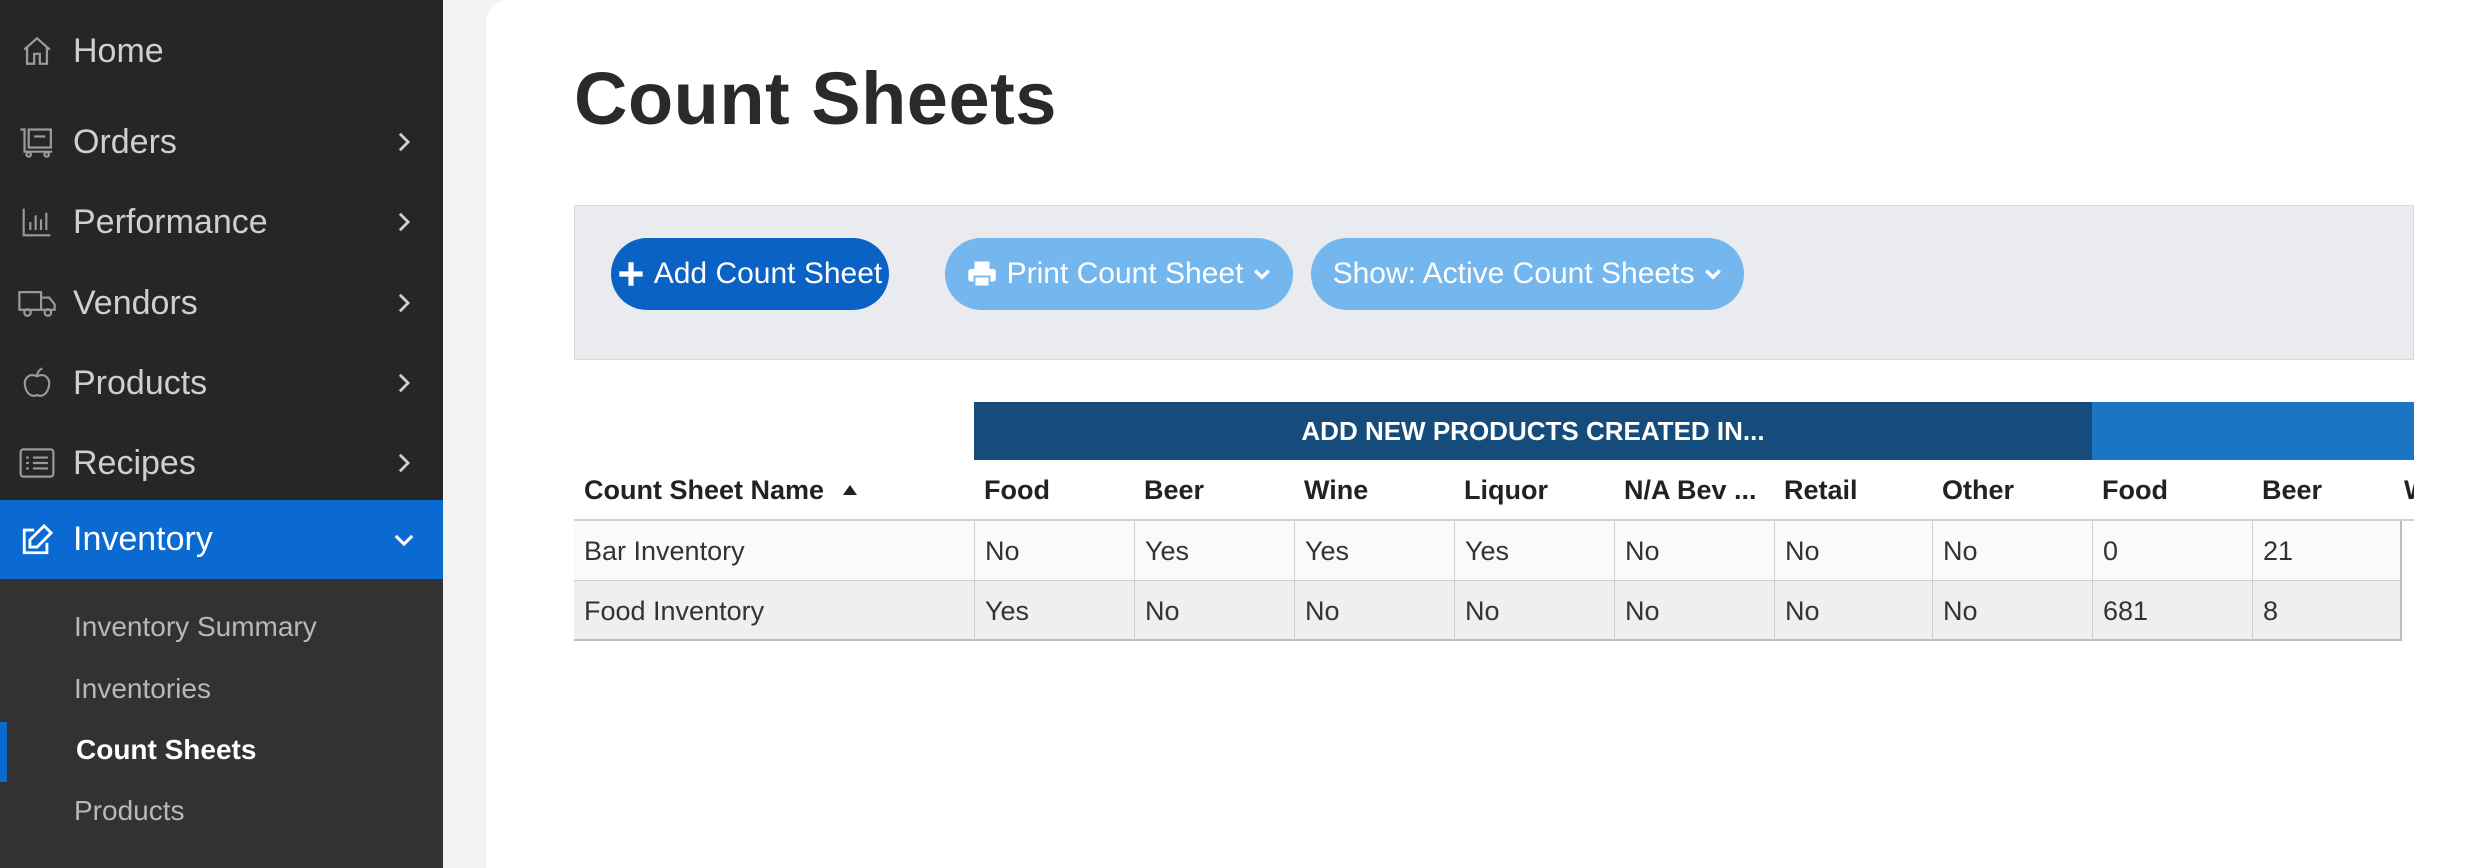  Describe the element at coordinates (37, 142) in the screenshot. I see `orders-icon` at that location.